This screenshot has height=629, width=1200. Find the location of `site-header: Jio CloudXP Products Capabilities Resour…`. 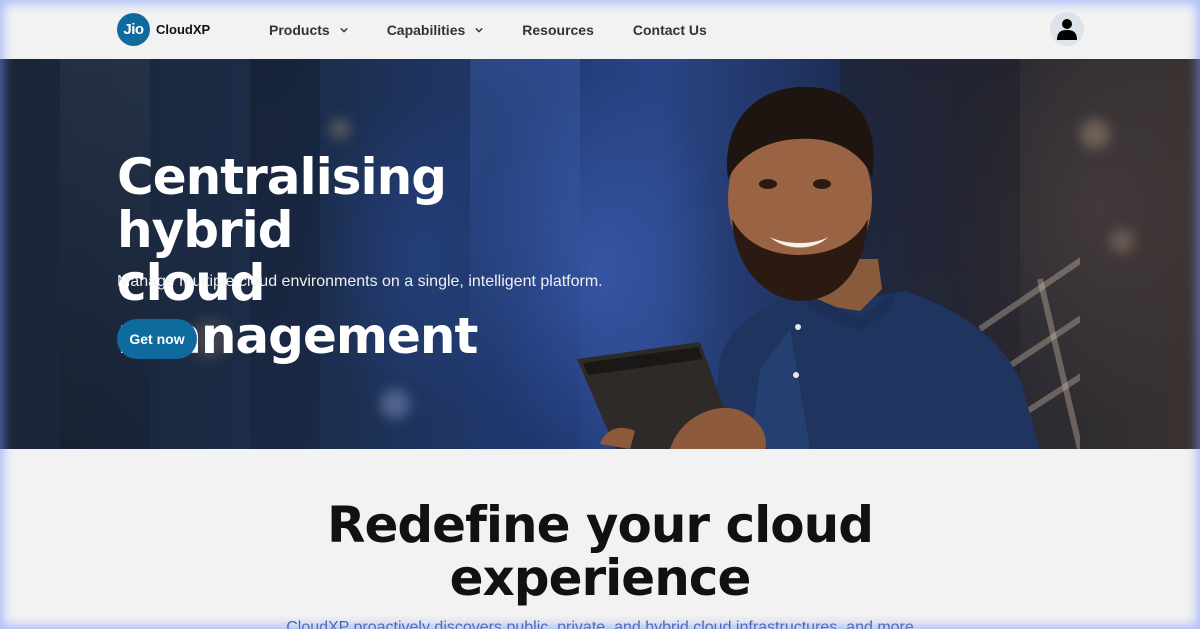

site-header: Jio CloudXP Products Capabilities Resour… is located at coordinates (600, 29).